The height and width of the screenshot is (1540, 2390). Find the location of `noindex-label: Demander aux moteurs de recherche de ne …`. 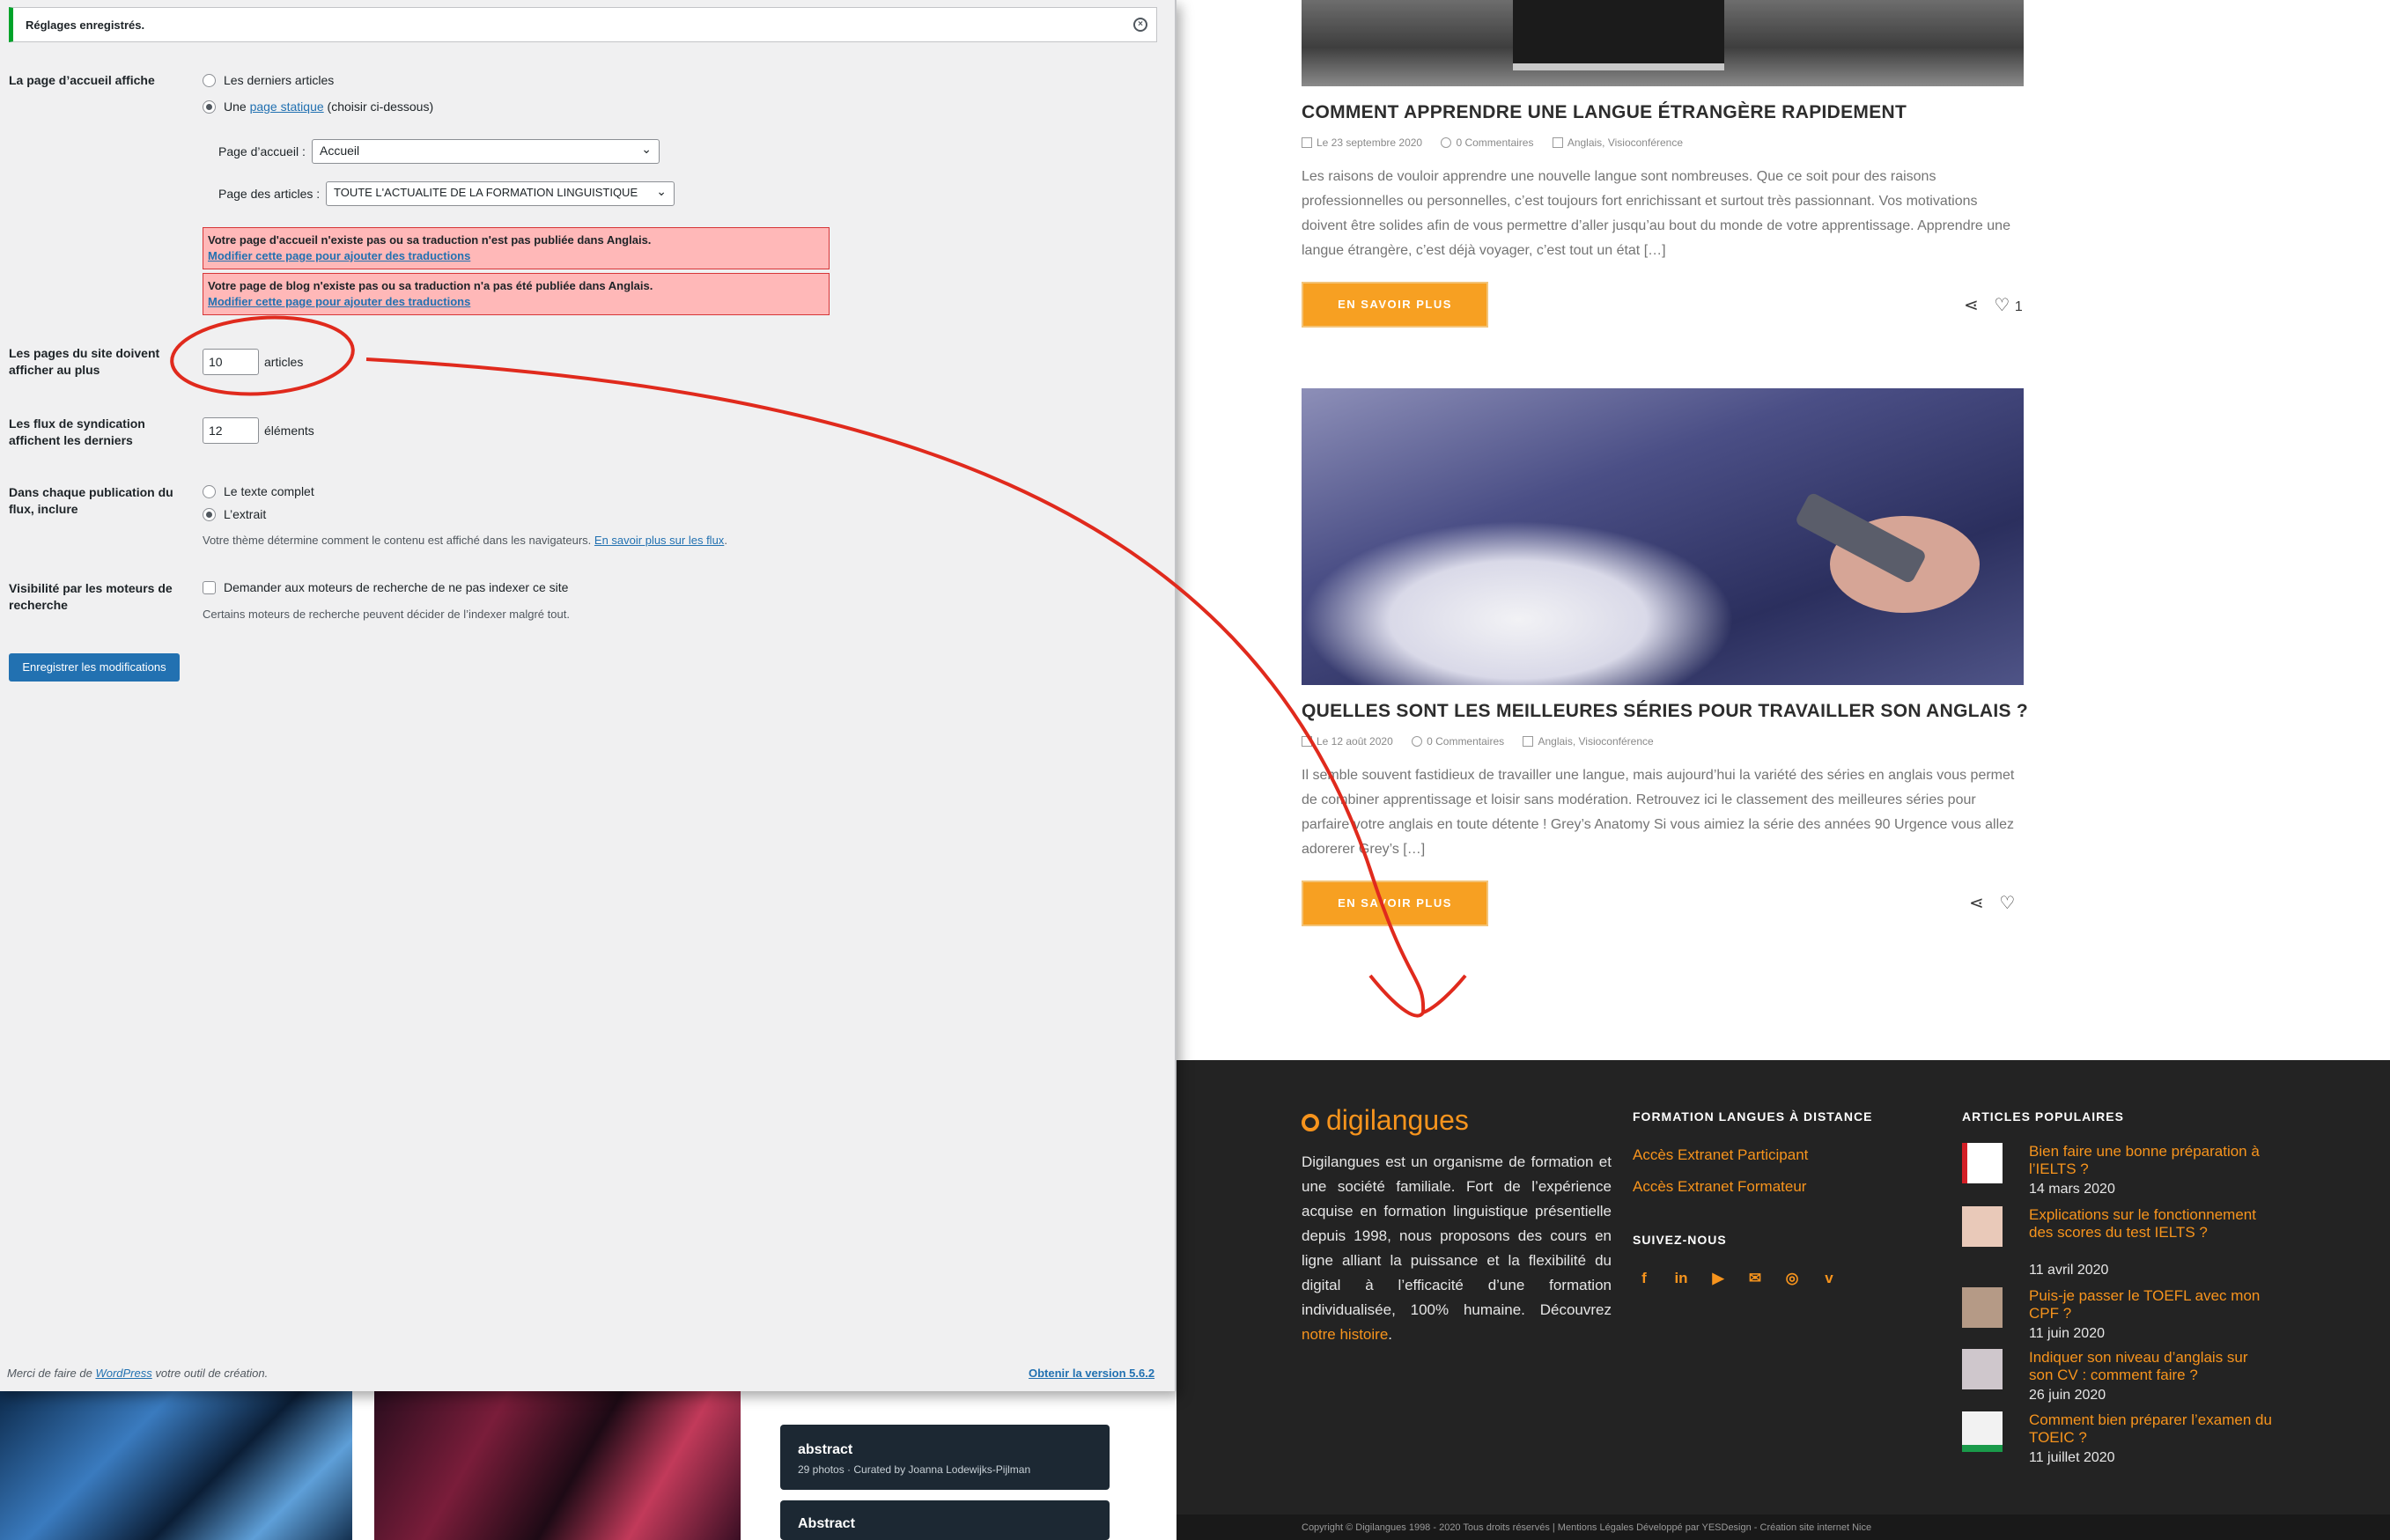

noindex-label: Demander aux moteurs de recherche de ne … is located at coordinates (396, 587).